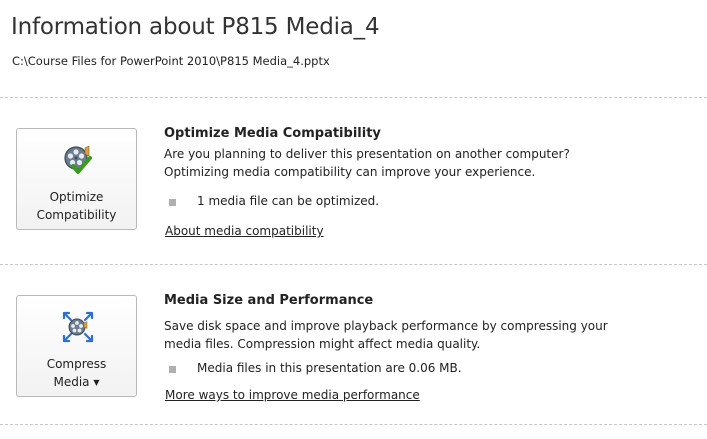 Image resolution: width=707 pixels, height=439 pixels. I want to click on about-media-compatibility-link: About media compatibility, so click(244, 231).